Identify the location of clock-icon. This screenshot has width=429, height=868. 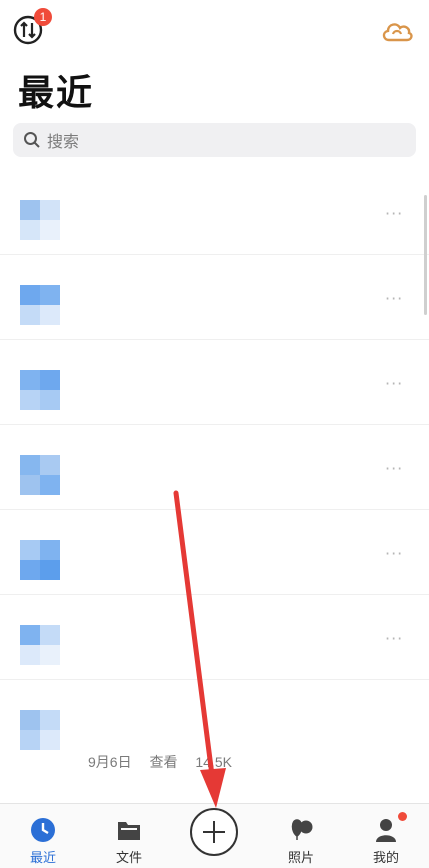
(43, 830).